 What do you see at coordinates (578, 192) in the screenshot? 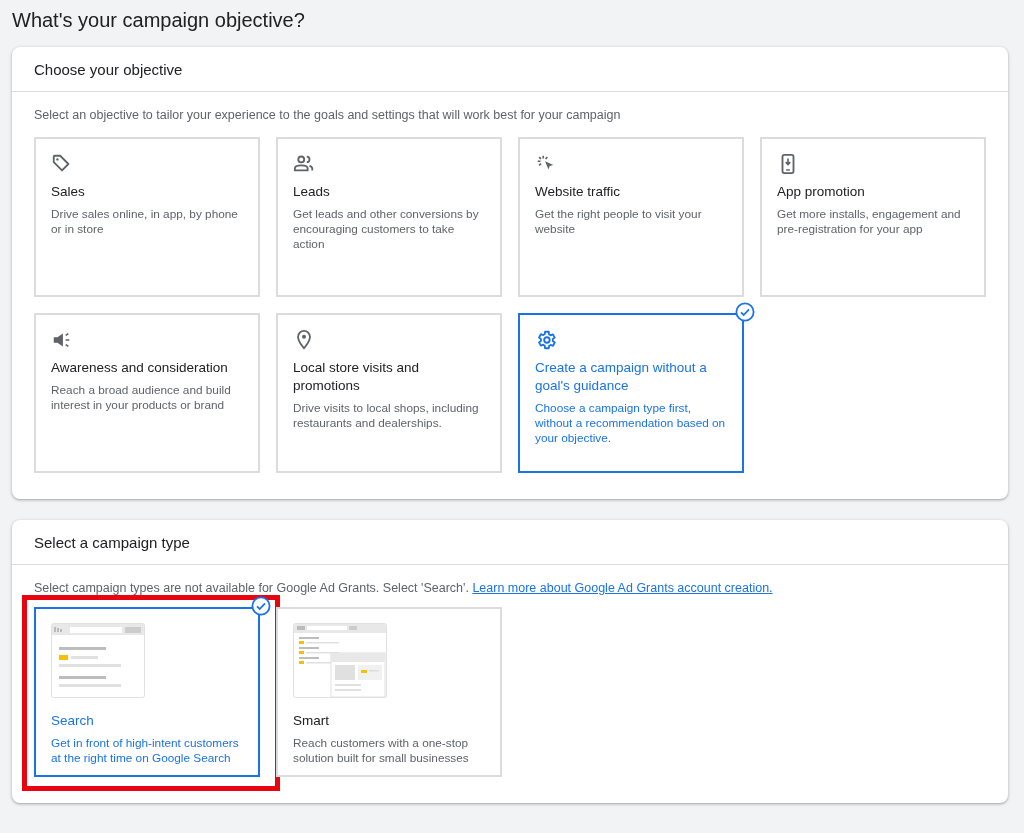
I see `option-title: Website traffic` at bounding box center [578, 192].